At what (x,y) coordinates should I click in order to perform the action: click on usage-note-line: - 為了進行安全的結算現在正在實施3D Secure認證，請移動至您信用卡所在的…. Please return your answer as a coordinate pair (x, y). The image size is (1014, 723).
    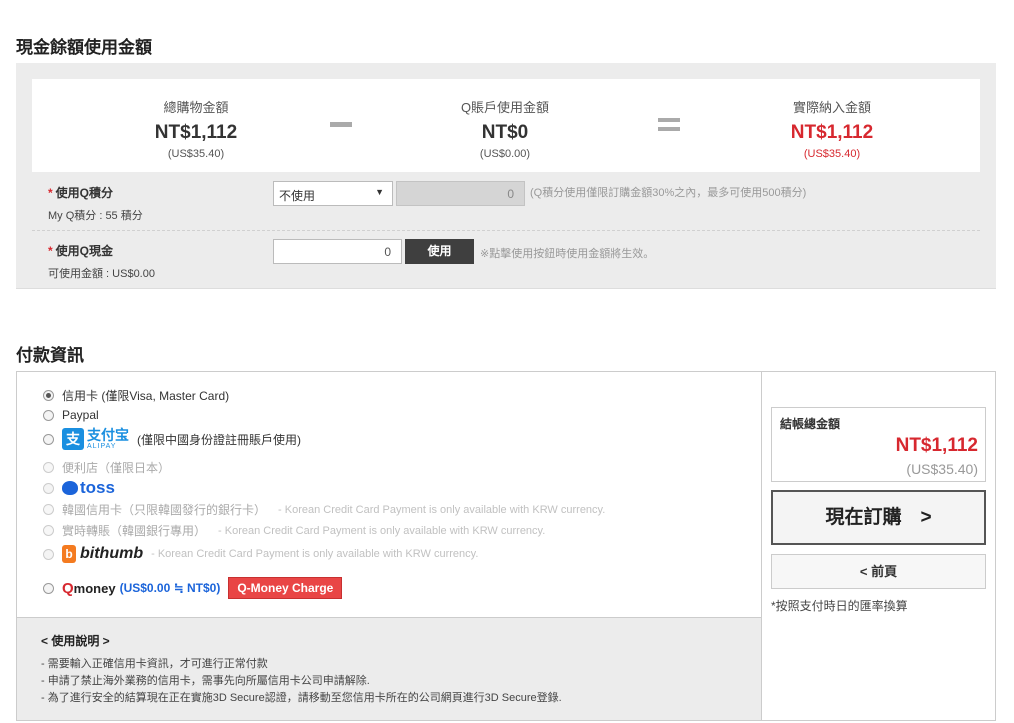
    Looking at the image, I should click on (301, 698).